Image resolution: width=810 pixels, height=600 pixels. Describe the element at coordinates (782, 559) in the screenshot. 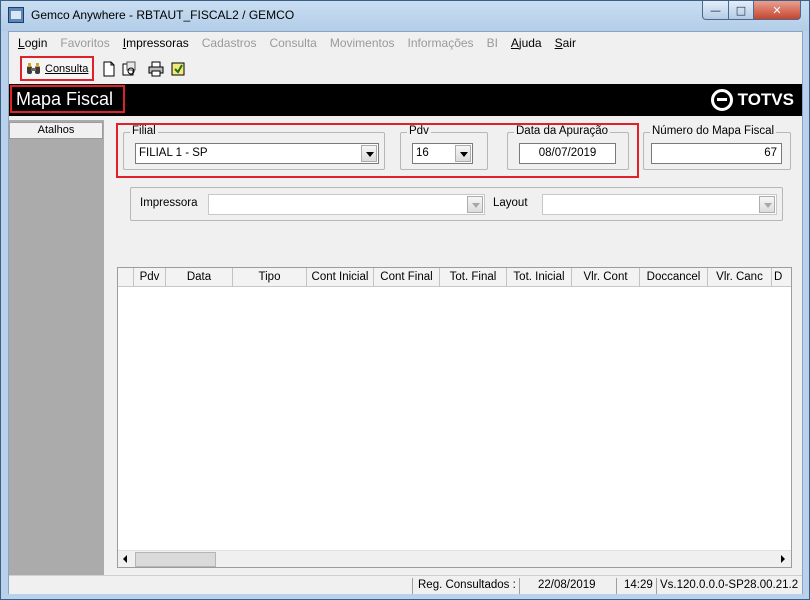

I see `scroll-right-arrow-icon` at that location.